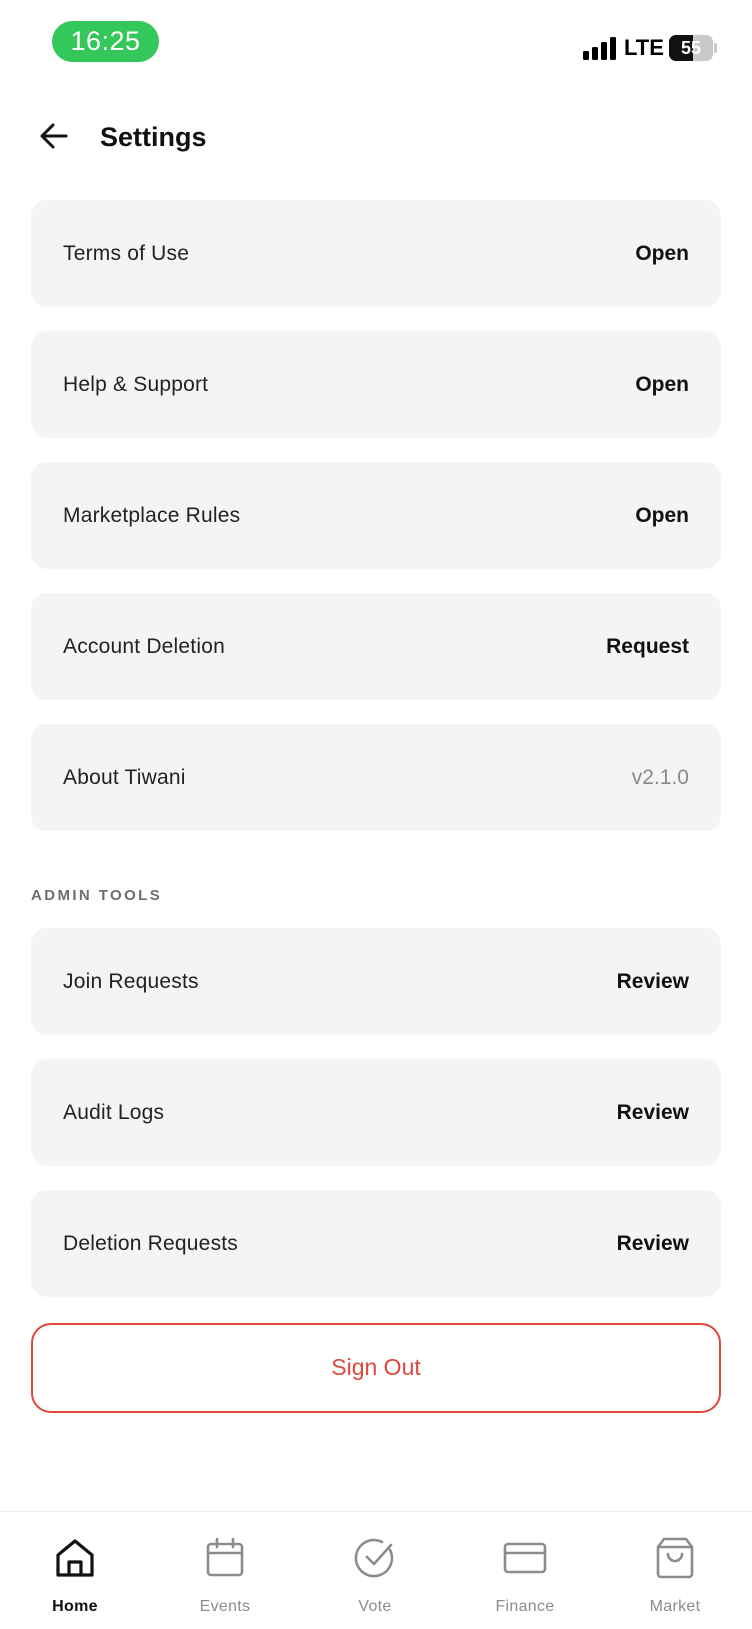 The width and height of the screenshot is (752, 1629). Describe the element at coordinates (131, 981) in the screenshot. I see `row-label: Join Requests` at that location.